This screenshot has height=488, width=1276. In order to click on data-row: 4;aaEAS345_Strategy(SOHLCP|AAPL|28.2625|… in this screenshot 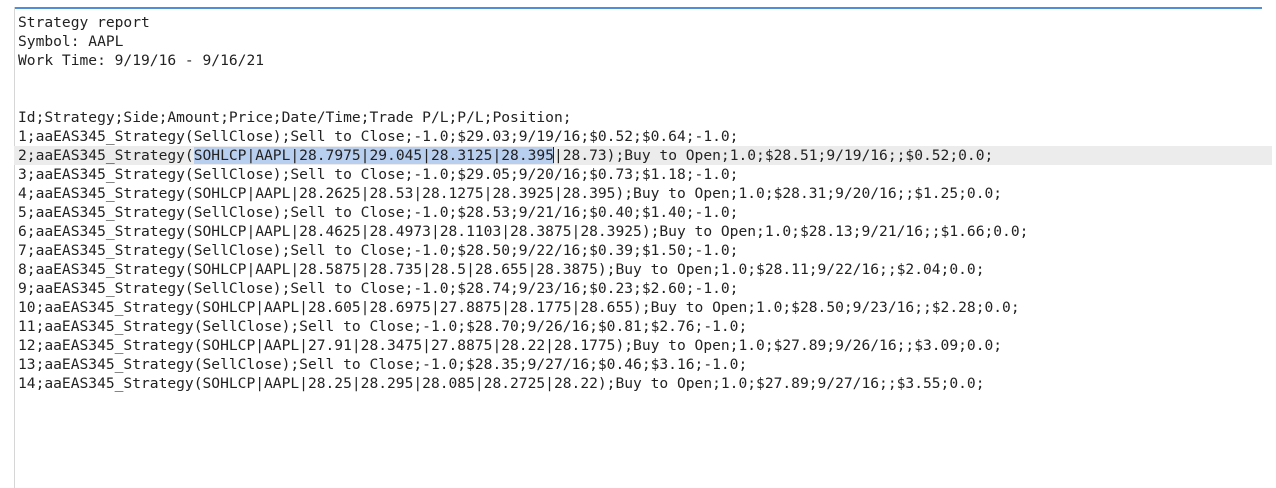, I will do `click(510, 193)`.